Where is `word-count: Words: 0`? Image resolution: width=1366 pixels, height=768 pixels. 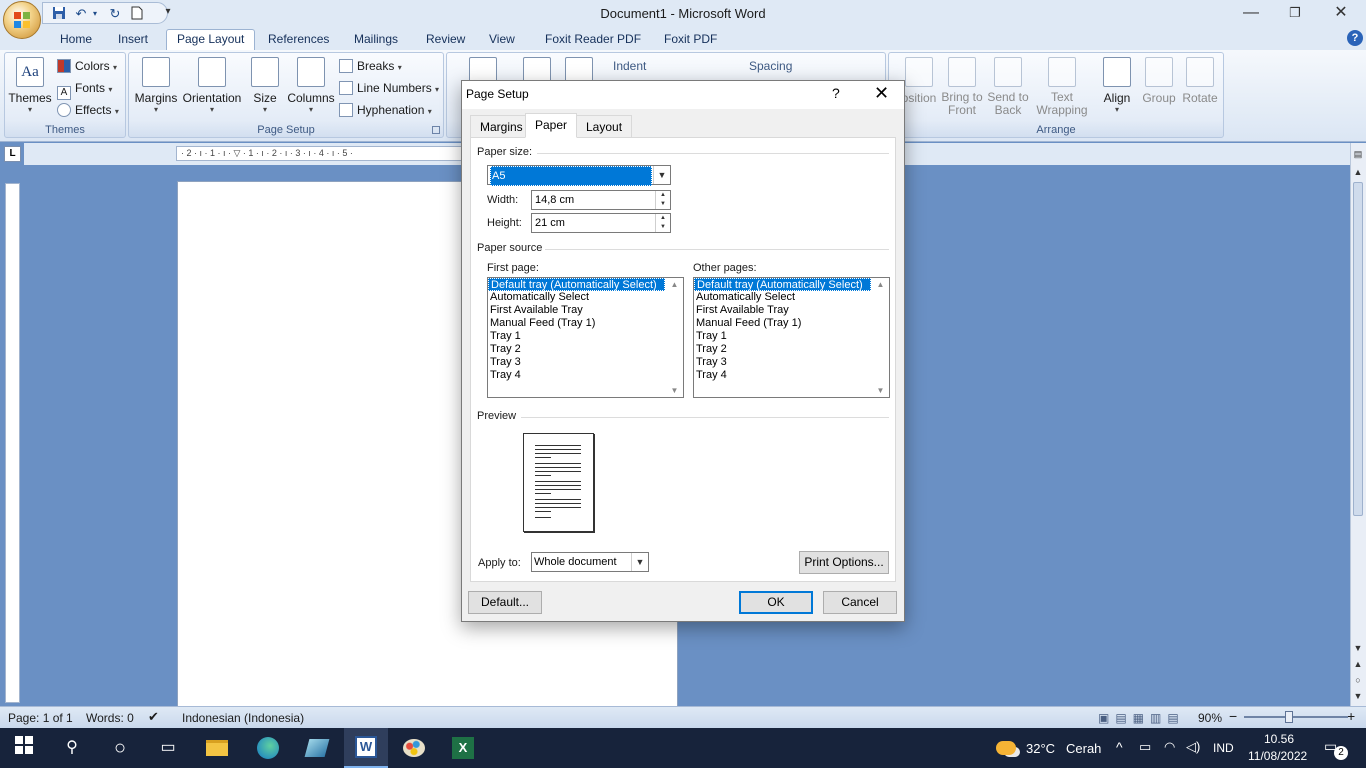 word-count: Words: 0 is located at coordinates (110, 718).